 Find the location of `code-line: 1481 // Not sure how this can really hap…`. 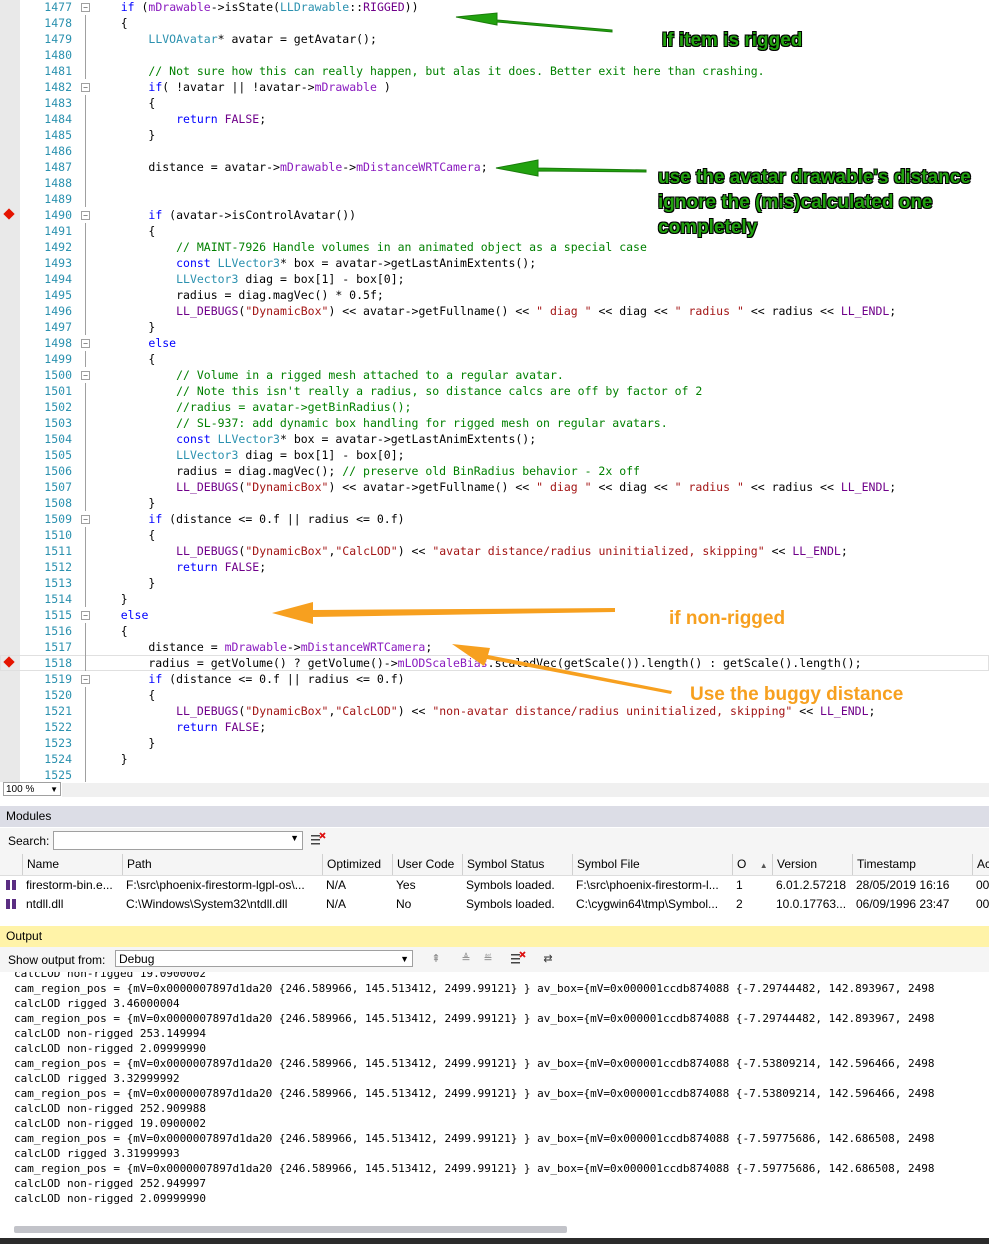

code-line: 1481 // Not sure how this can really hap… is located at coordinates (494, 71).